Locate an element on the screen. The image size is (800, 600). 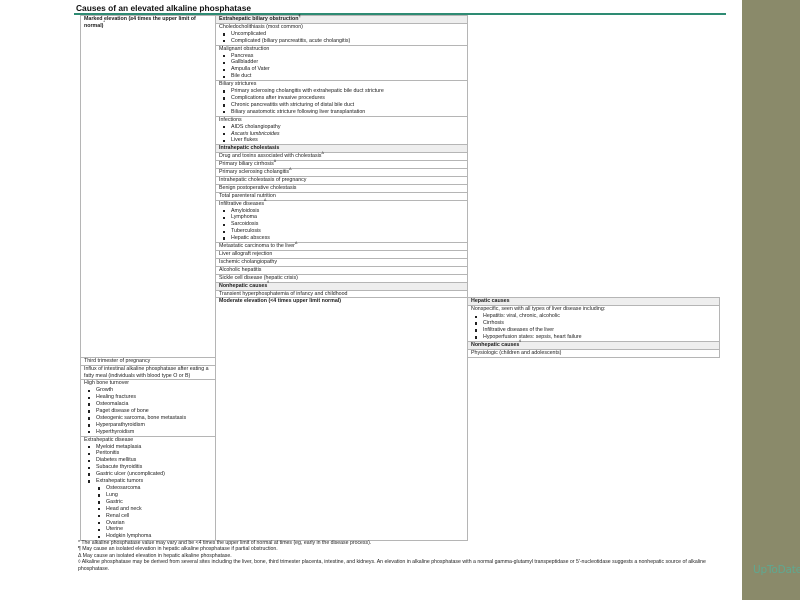
list-item: Healing fractures is located at coordinates (151, 397).